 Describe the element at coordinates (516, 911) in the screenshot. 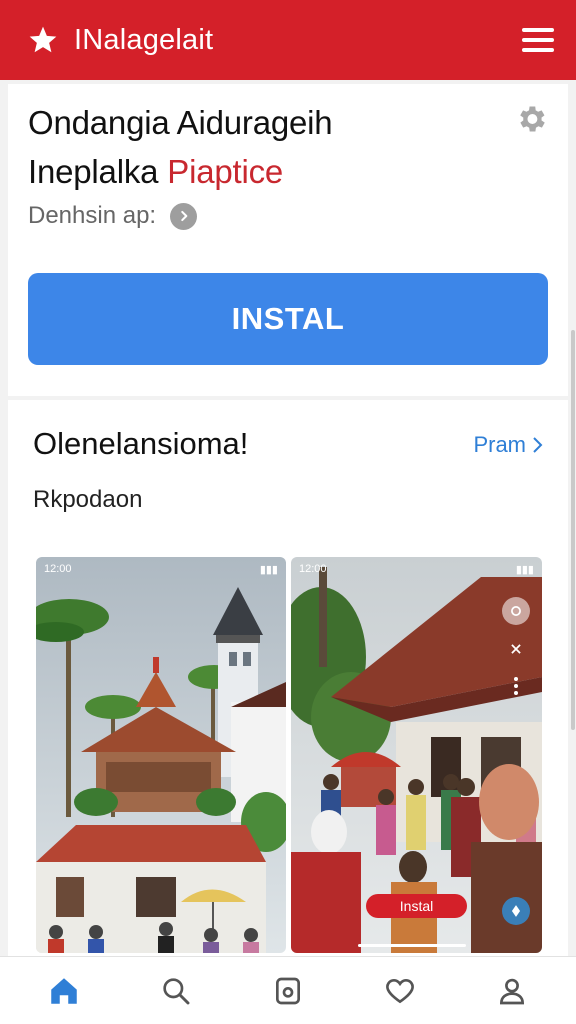

I see `location-icon` at that location.